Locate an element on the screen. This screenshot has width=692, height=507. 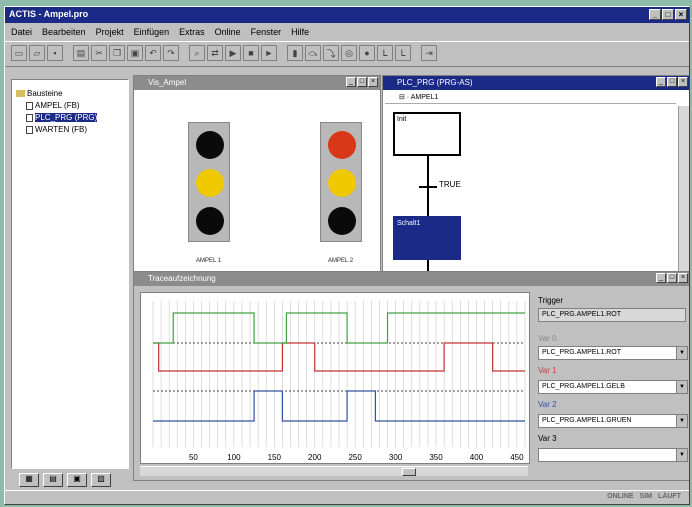
app-title: ACTIS - Ampel.pro is located at coordinates (49, 14).